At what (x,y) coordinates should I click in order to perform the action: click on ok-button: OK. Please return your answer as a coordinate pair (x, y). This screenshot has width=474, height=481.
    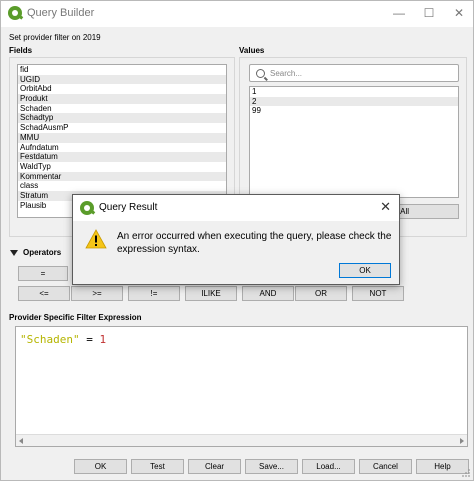
    Looking at the image, I should click on (100, 466).